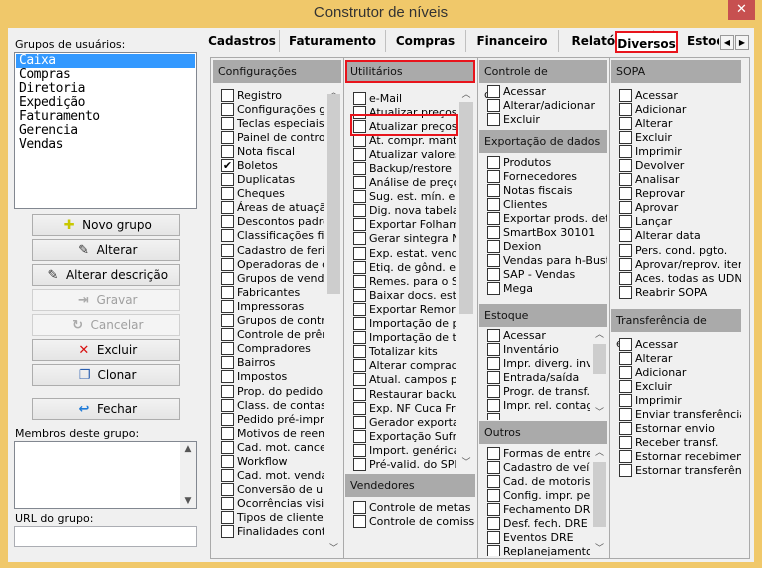 This screenshot has width=762, height=568. Describe the element at coordinates (680, 344) in the screenshot. I see `permission-item: Acessar` at that location.